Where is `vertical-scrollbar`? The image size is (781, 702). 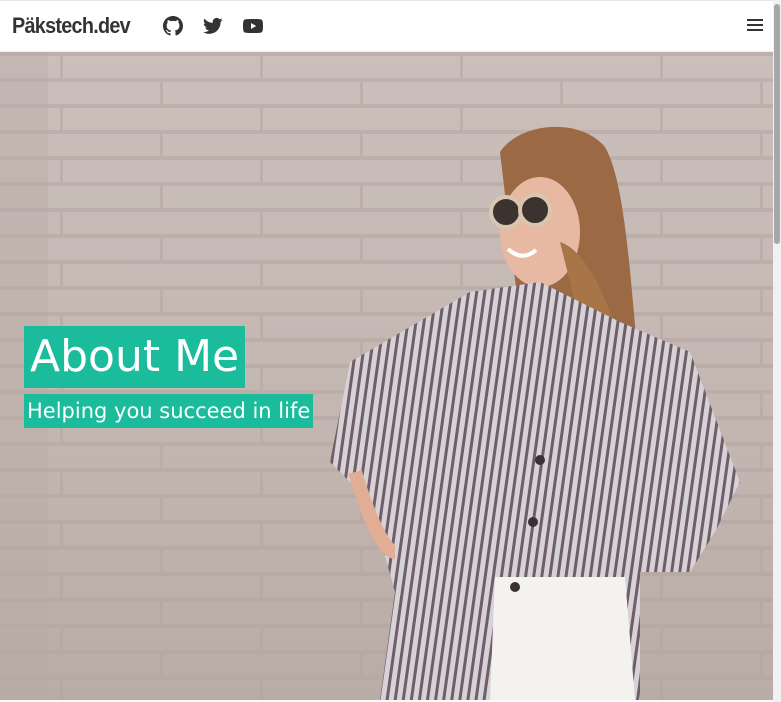 vertical-scrollbar is located at coordinates (777, 351).